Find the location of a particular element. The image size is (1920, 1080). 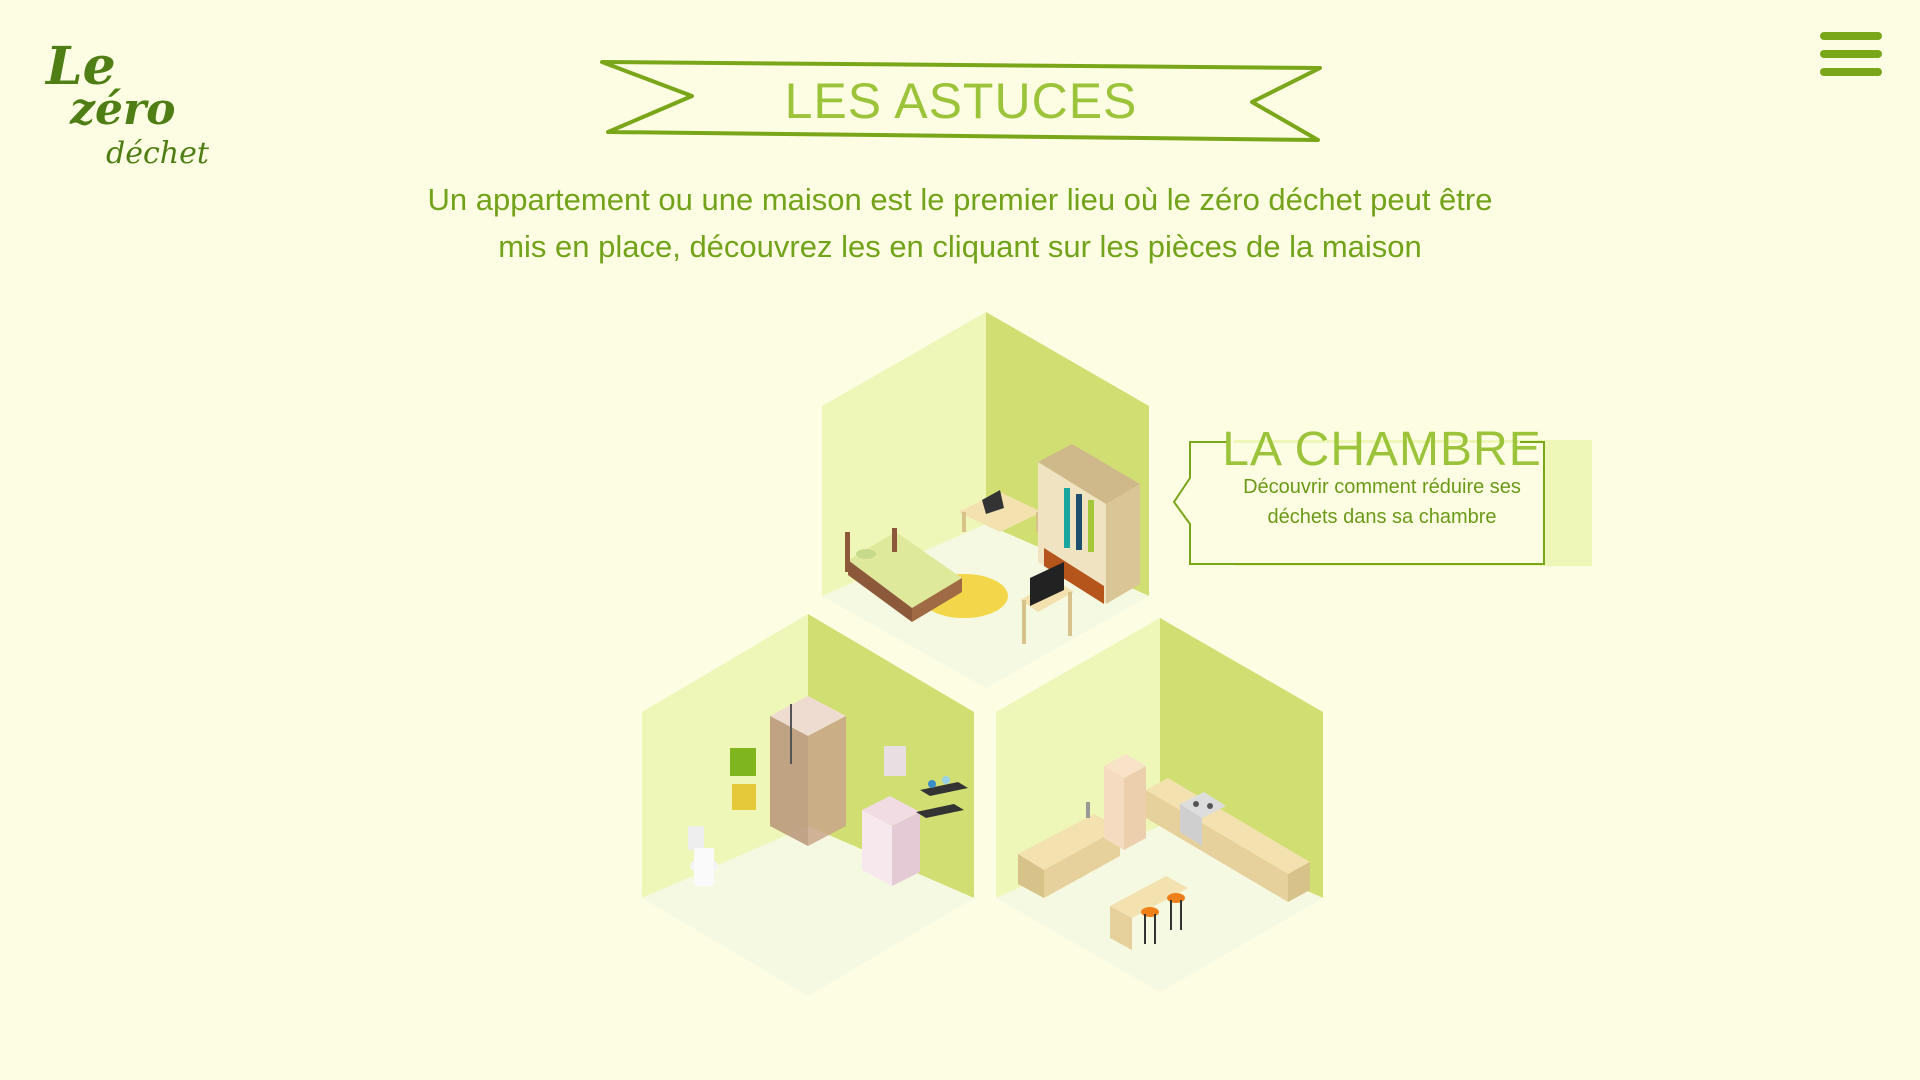

room-bathroom is located at coordinates (808, 805).